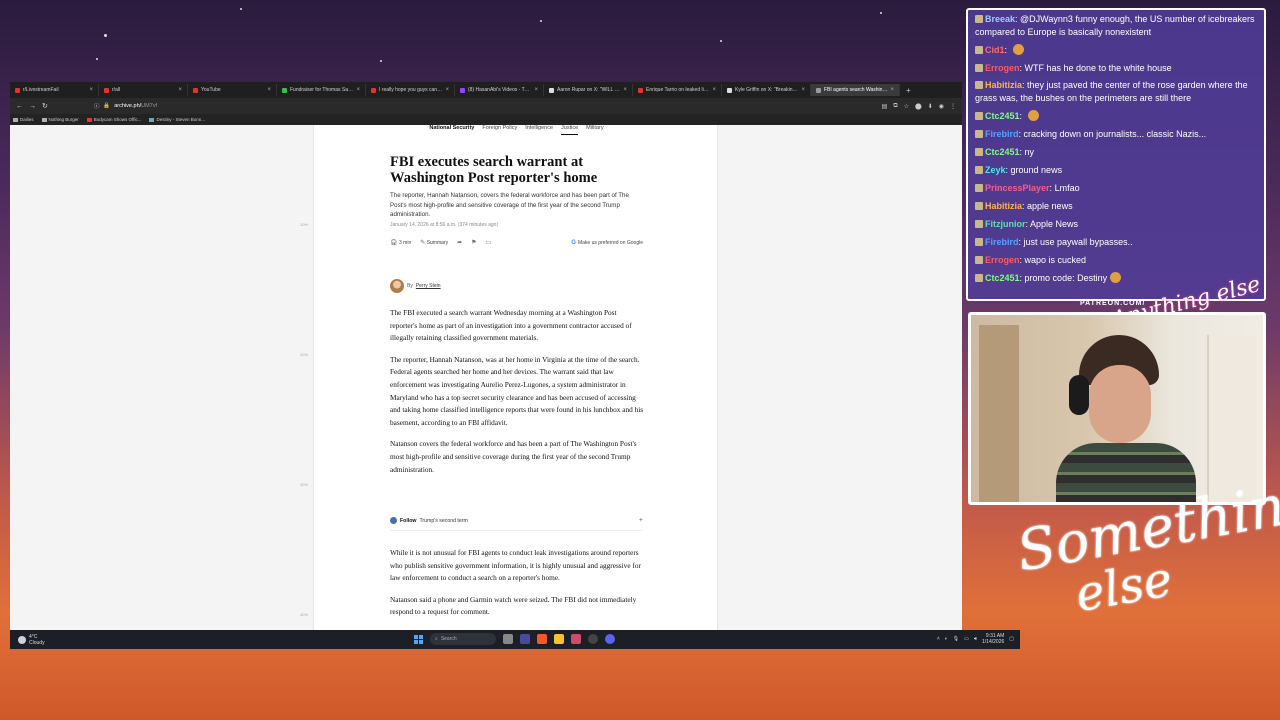  What do you see at coordinates (27, 640) in the screenshot?
I see `weather-widget: 4°C Cloudy` at bounding box center [27, 640].